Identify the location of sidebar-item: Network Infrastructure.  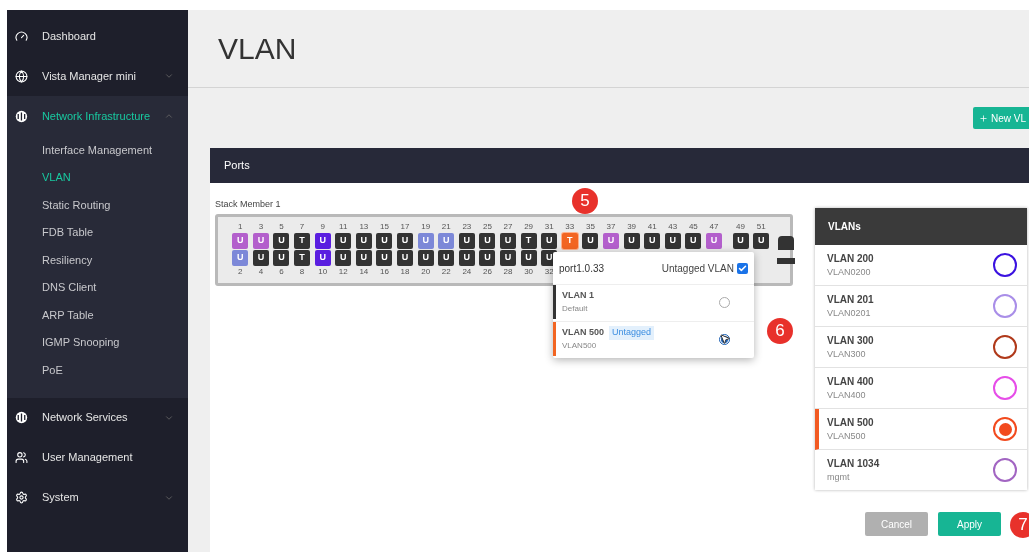
(97, 116).